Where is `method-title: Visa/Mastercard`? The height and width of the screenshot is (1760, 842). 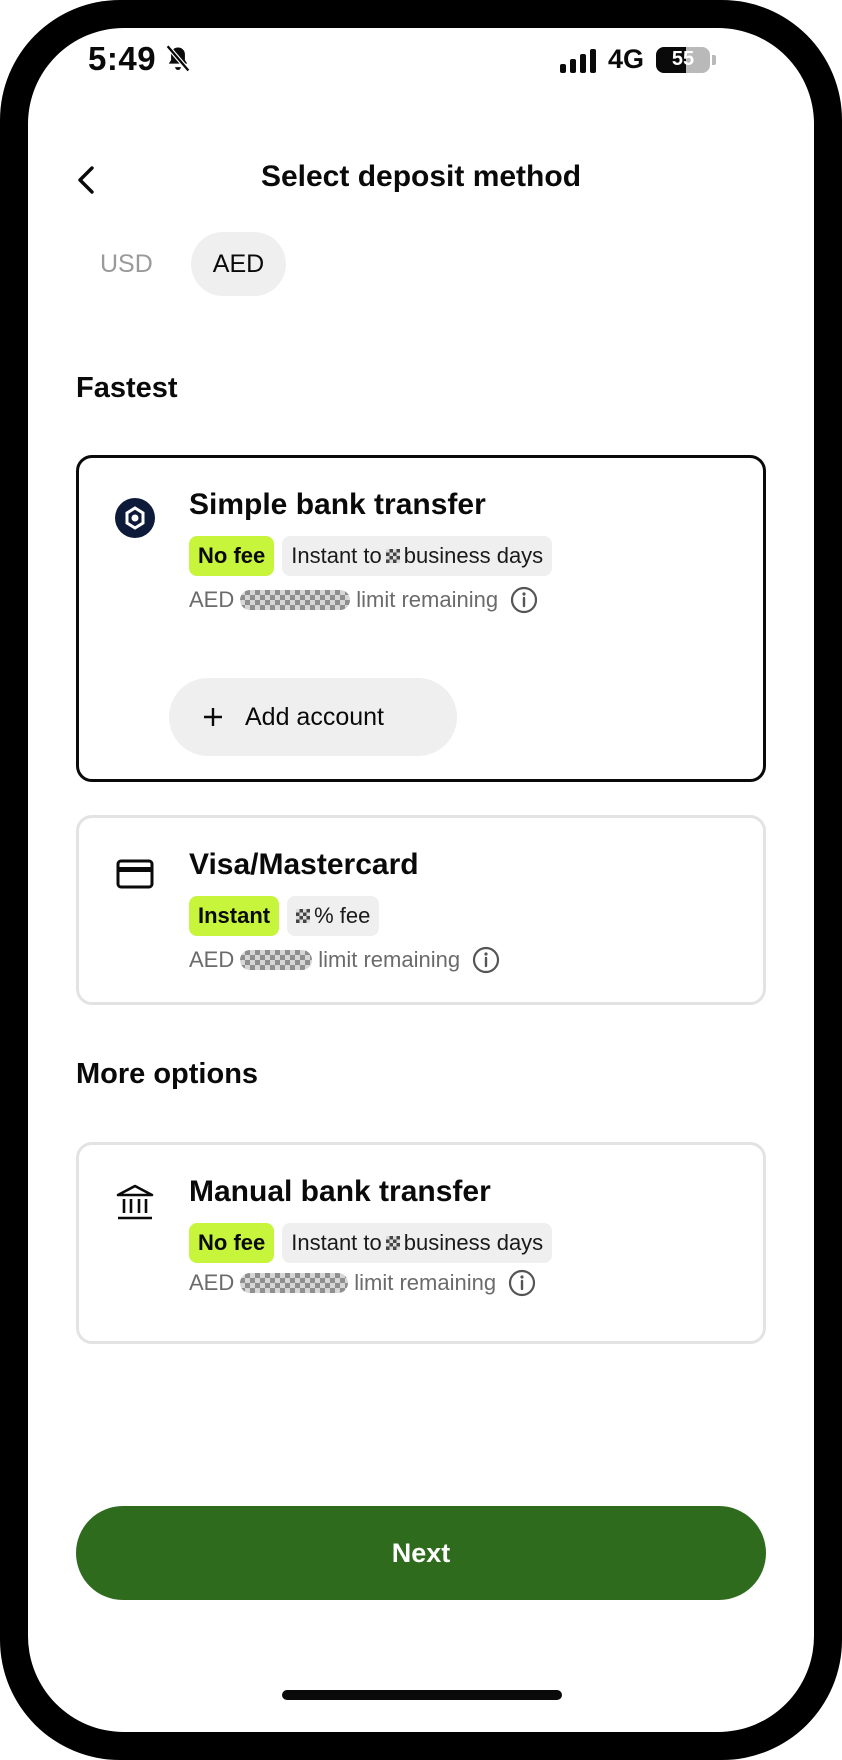
method-title: Visa/Mastercard is located at coordinates (304, 864).